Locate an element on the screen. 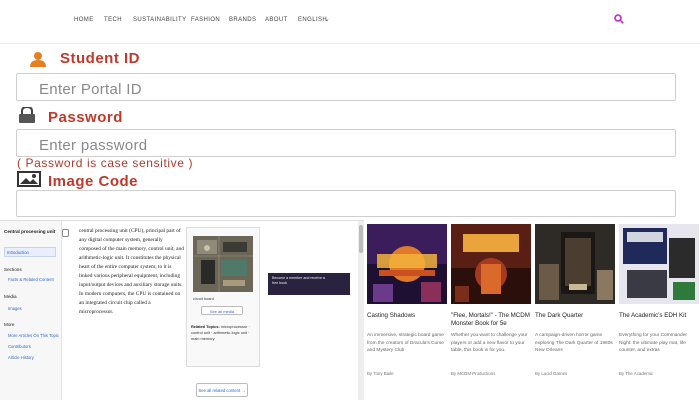 The height and width of the screenshot is (400, 700). card-creator: By The Academic is located at coordinates (636, 373).